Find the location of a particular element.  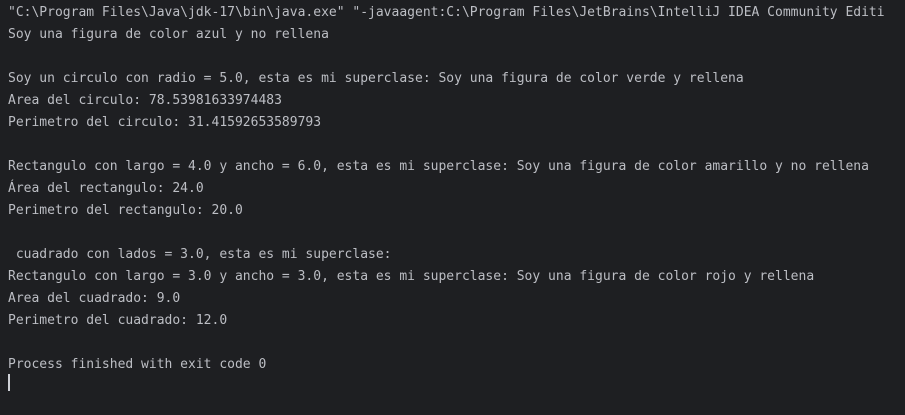

console-line: Area del circulo: 78.53981633974483 is located at coordinates (145, 100).